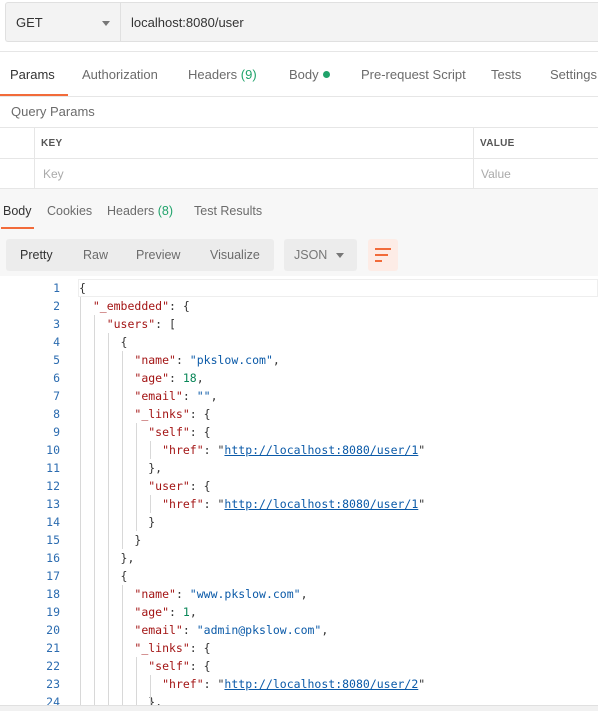  What do you see at coordinates (359, 22) in the screenshot?
I see `url-input: localhost:8080/user` at bounding box center [359, 22].